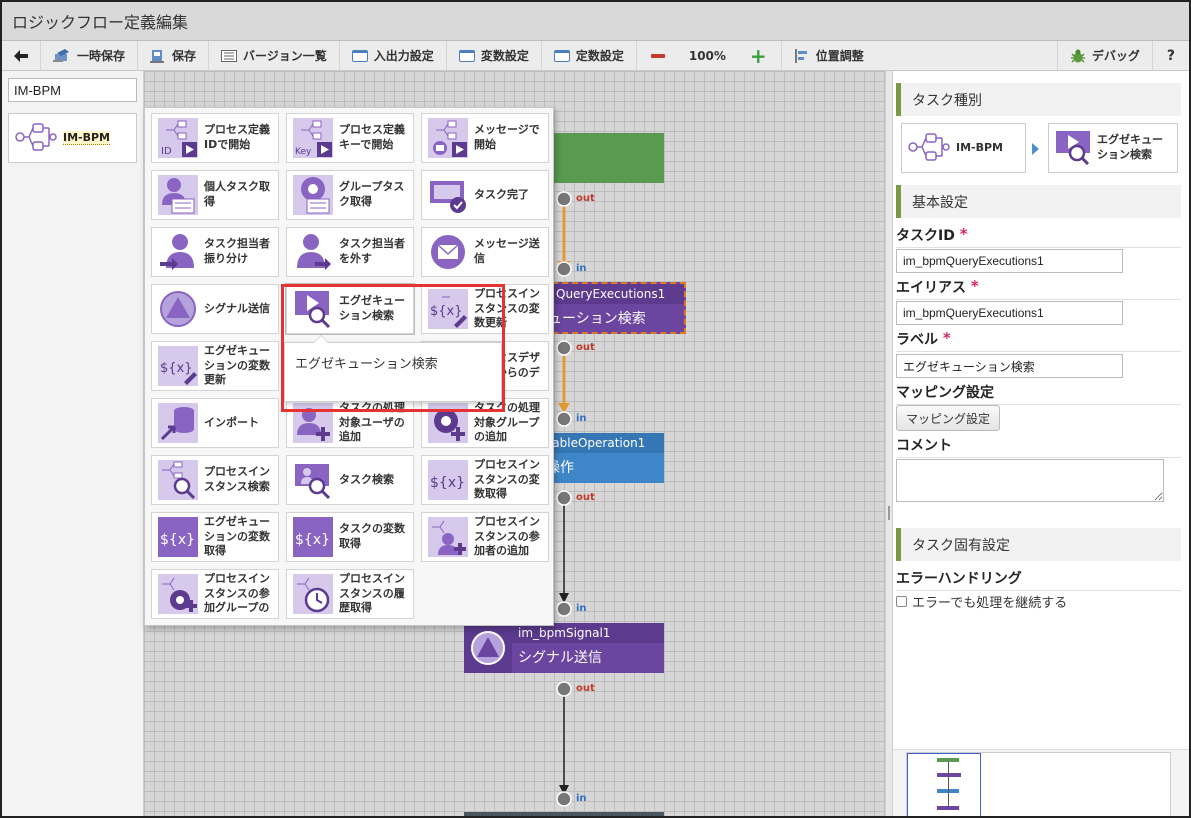 This screenshot has height=818, width=1191. Describe the element at coordinates (889, 513) in the screenshot. I see `splitter-grip` at that location.